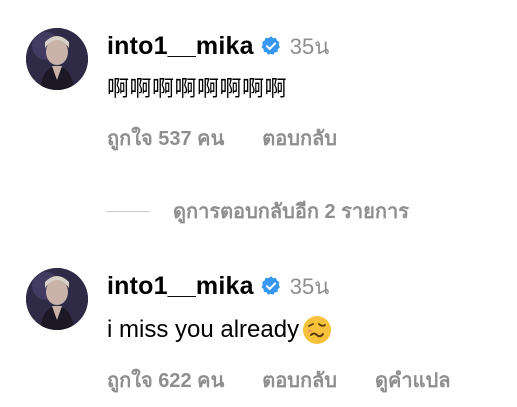  Describe the element at coordinates (412, 380) in the screenshot. I see `translate-button: ดูคำแปล` at that location.